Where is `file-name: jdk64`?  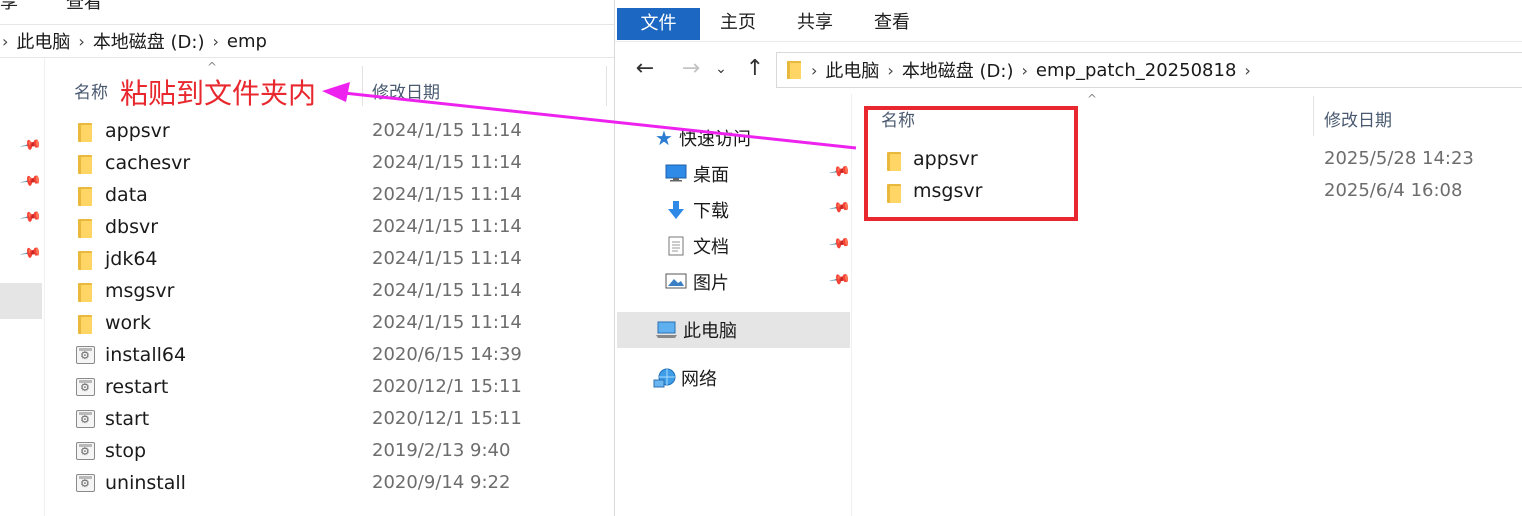 file-name: jdk64 is located at coordinates (131, 259).